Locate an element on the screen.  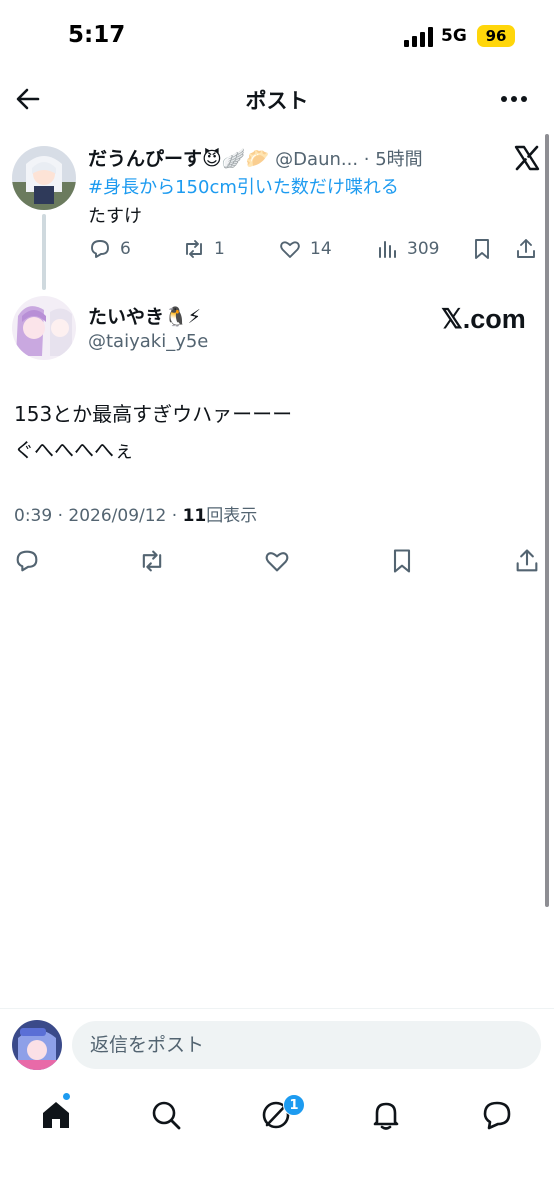
home-icon is located at coordinates (56, 1115).